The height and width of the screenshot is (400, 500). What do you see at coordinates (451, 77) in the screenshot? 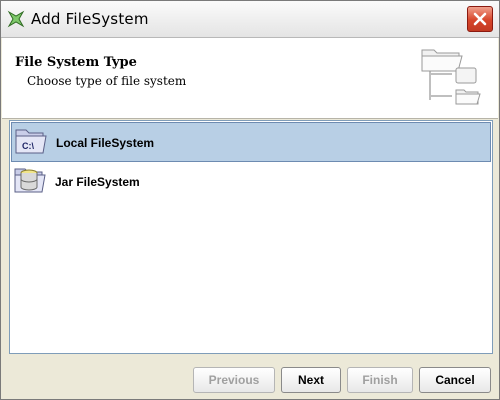
I see `filesystem-tree-icon` at bounding box center [451, 77].